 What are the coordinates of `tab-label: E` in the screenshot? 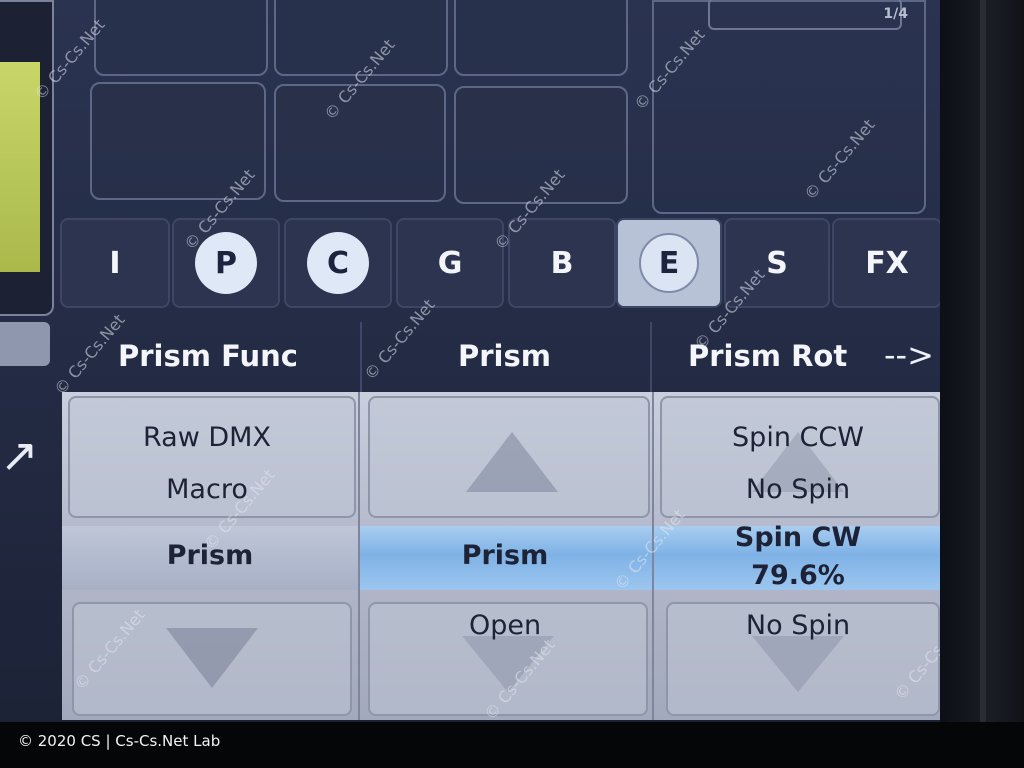 It's located at (669, 263).